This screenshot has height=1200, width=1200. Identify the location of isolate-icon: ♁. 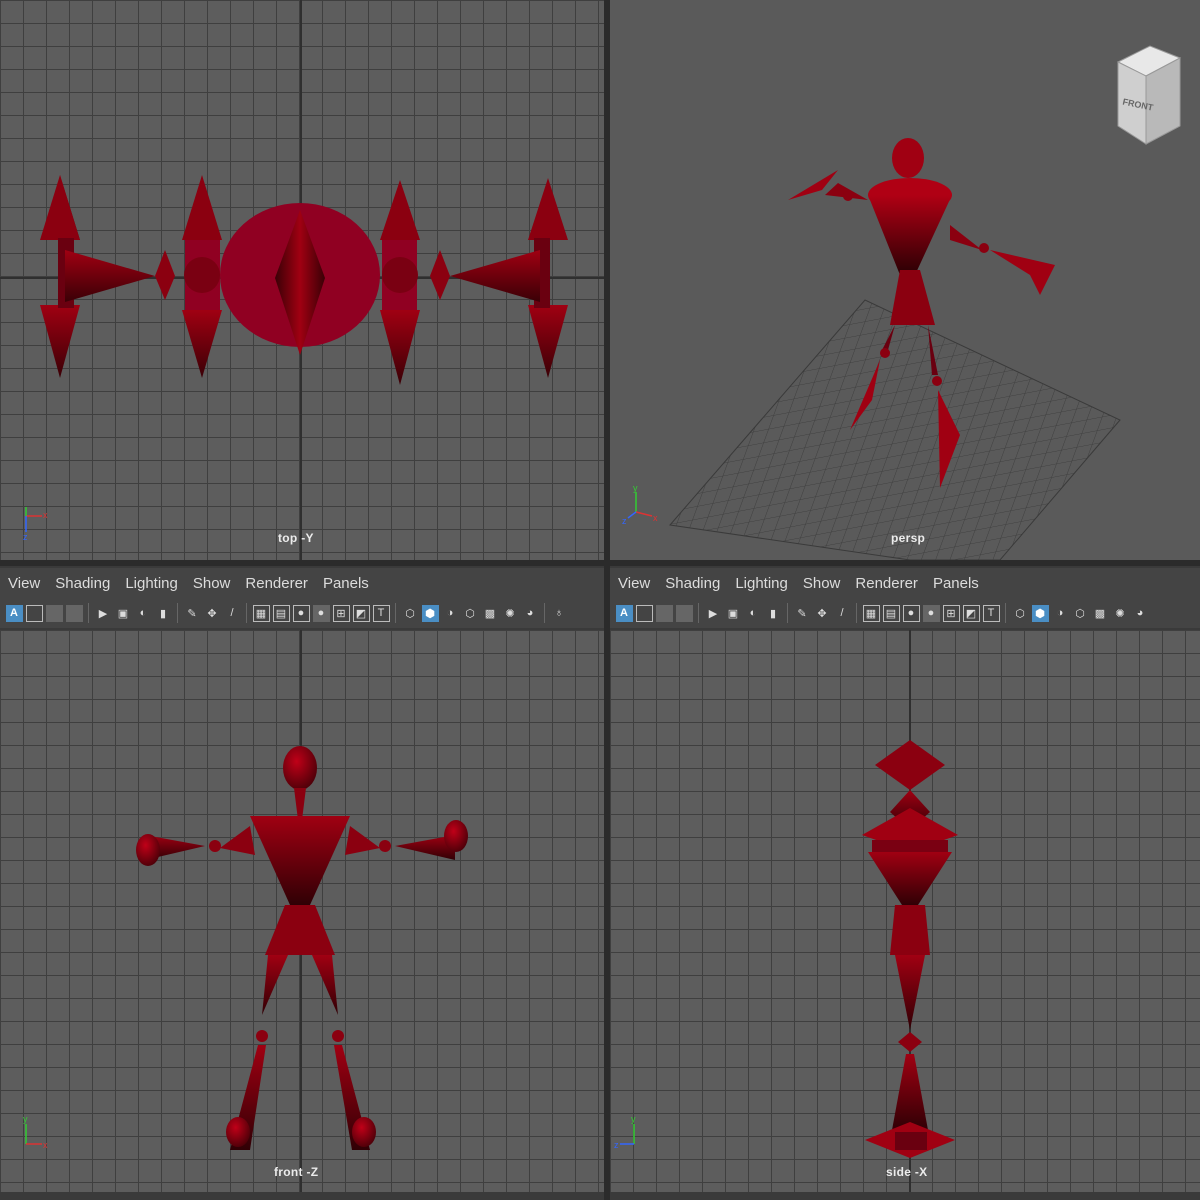
(559, 613).